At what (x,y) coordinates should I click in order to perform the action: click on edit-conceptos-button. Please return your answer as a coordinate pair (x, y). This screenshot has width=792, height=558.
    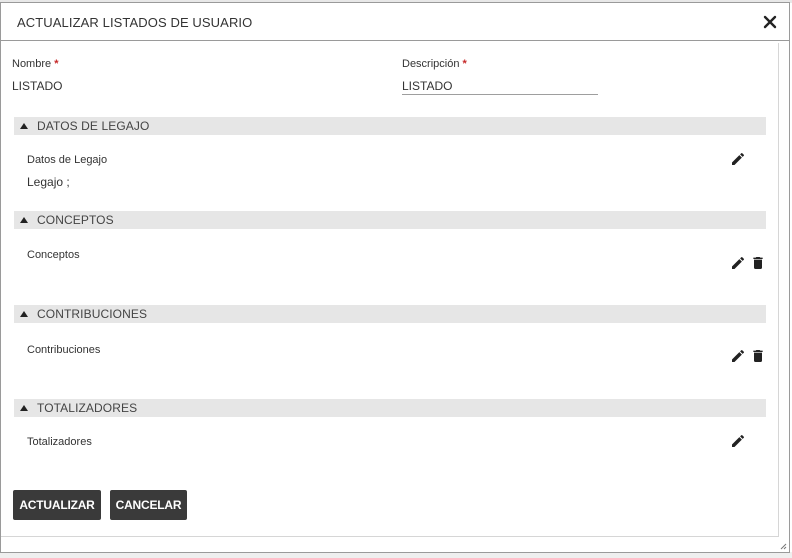
    Looking at the image, I should click on (738, 263).